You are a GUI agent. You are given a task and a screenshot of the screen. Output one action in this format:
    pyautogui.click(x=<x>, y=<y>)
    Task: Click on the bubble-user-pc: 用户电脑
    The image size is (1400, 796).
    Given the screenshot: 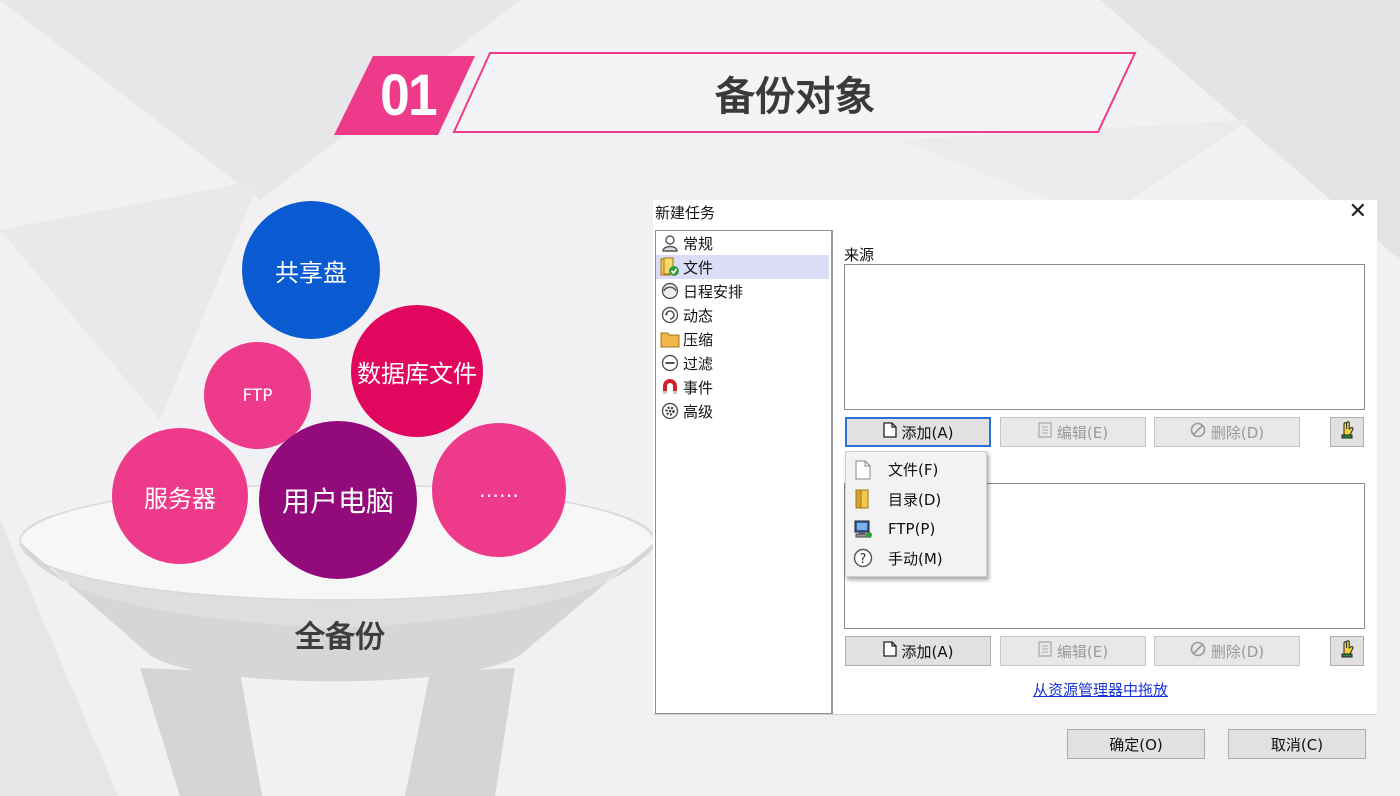 What is the action you would take?
    pyautogui.click(x=338, y=500)
    